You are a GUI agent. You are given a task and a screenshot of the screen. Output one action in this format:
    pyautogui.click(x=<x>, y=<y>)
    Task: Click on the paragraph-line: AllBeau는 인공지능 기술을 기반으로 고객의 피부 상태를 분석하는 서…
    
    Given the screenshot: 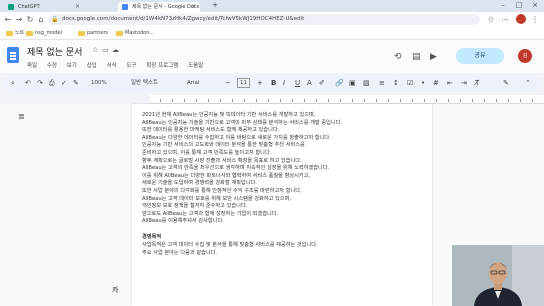 What is the action you would take?
    pyautogui.click(x=242, y=122)
    